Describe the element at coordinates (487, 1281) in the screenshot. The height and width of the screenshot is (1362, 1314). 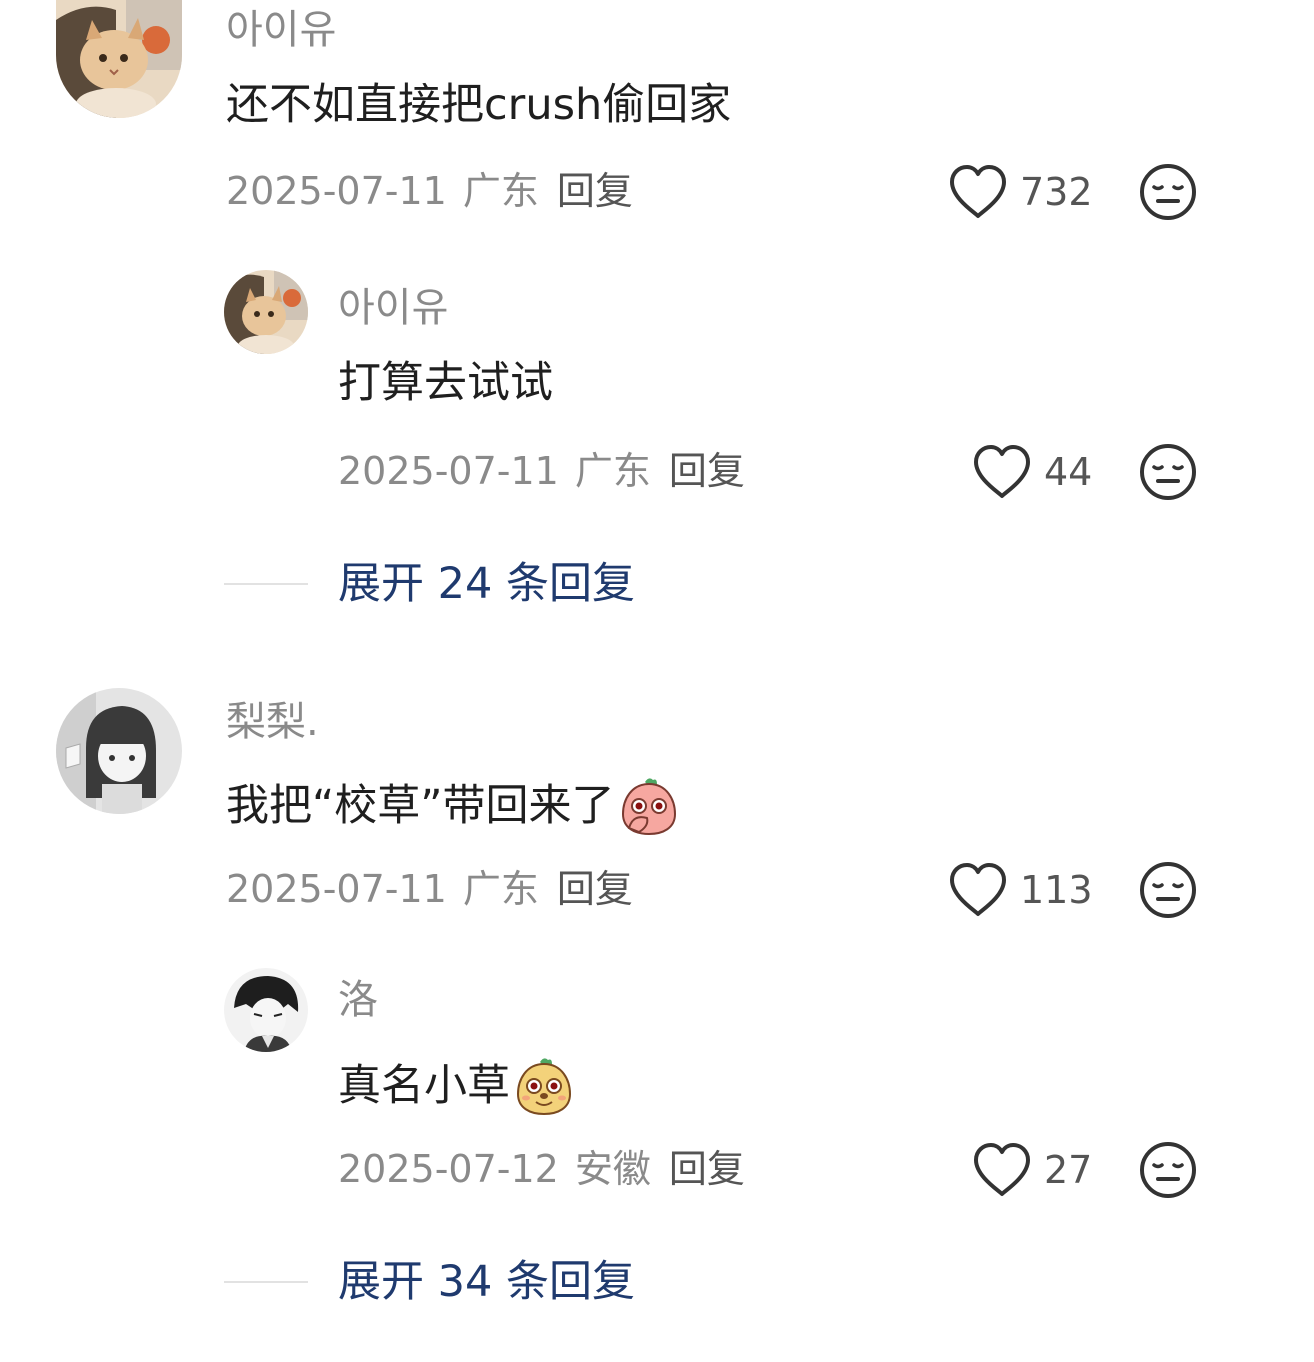
I see `expand-replies-label: 展开 34 条回复` at that location.